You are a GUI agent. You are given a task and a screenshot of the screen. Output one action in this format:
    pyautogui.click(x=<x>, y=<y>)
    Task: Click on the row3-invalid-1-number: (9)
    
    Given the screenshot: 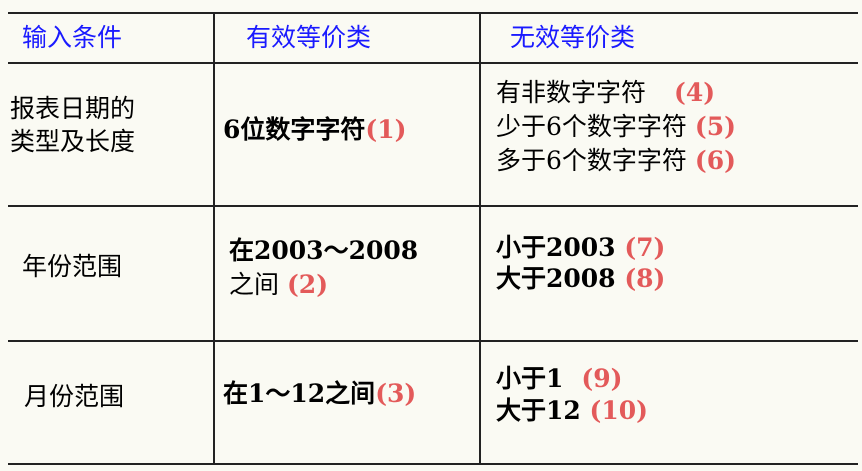 What is the action you would take?
    pyautogui.click(x=602, y=378)
    